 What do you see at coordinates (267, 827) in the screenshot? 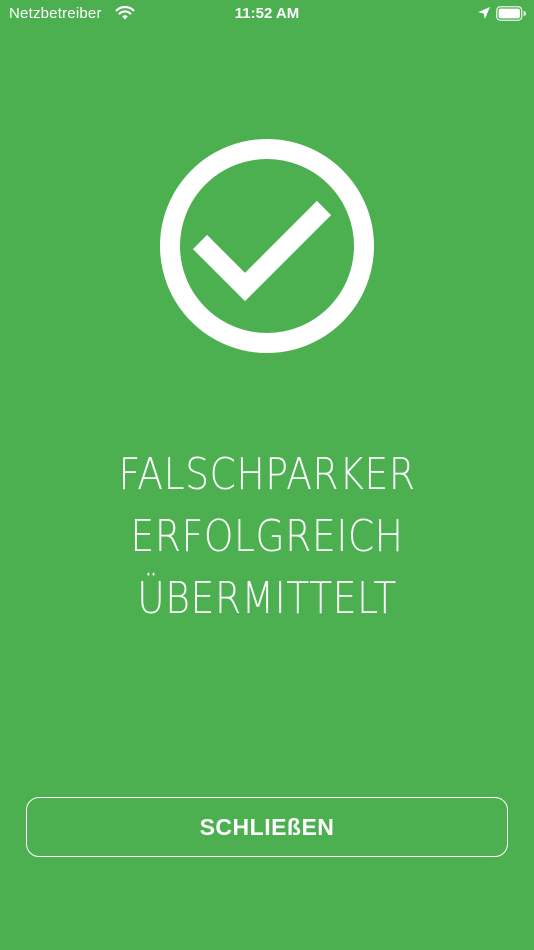
I see `close-button: SCHLIEßEN` at bounding box center [267, 827].